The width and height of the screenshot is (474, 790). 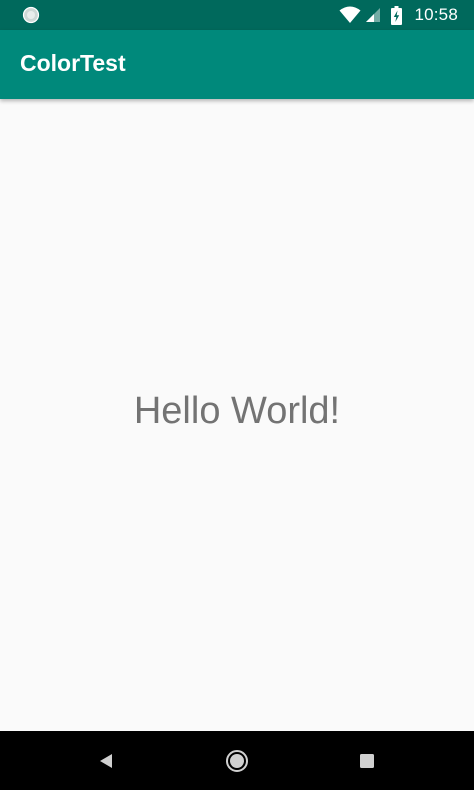 I want to click on hello-text: Hello World!, so click(x=237, y=411).